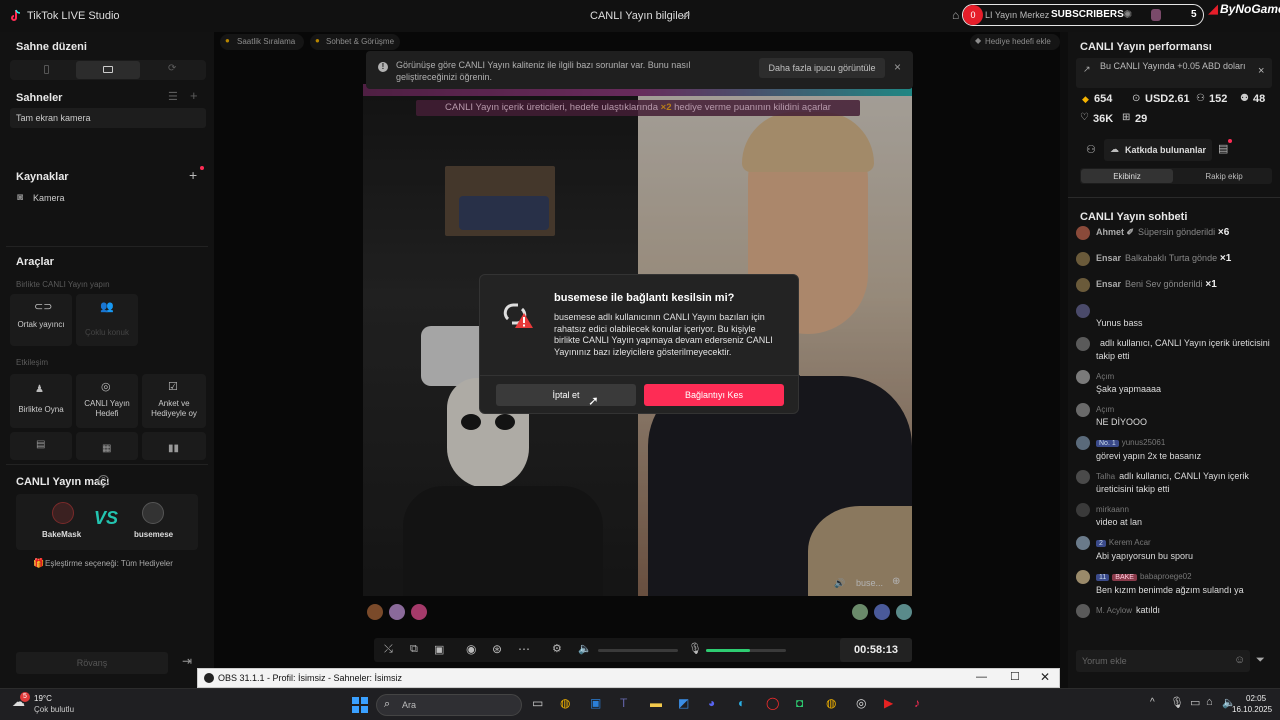 The height and width of the screenshot is (720, 1280). I want to click on chat-message: Ensar Balkabaklı Turta gönde ×1, so click(1174, 259).